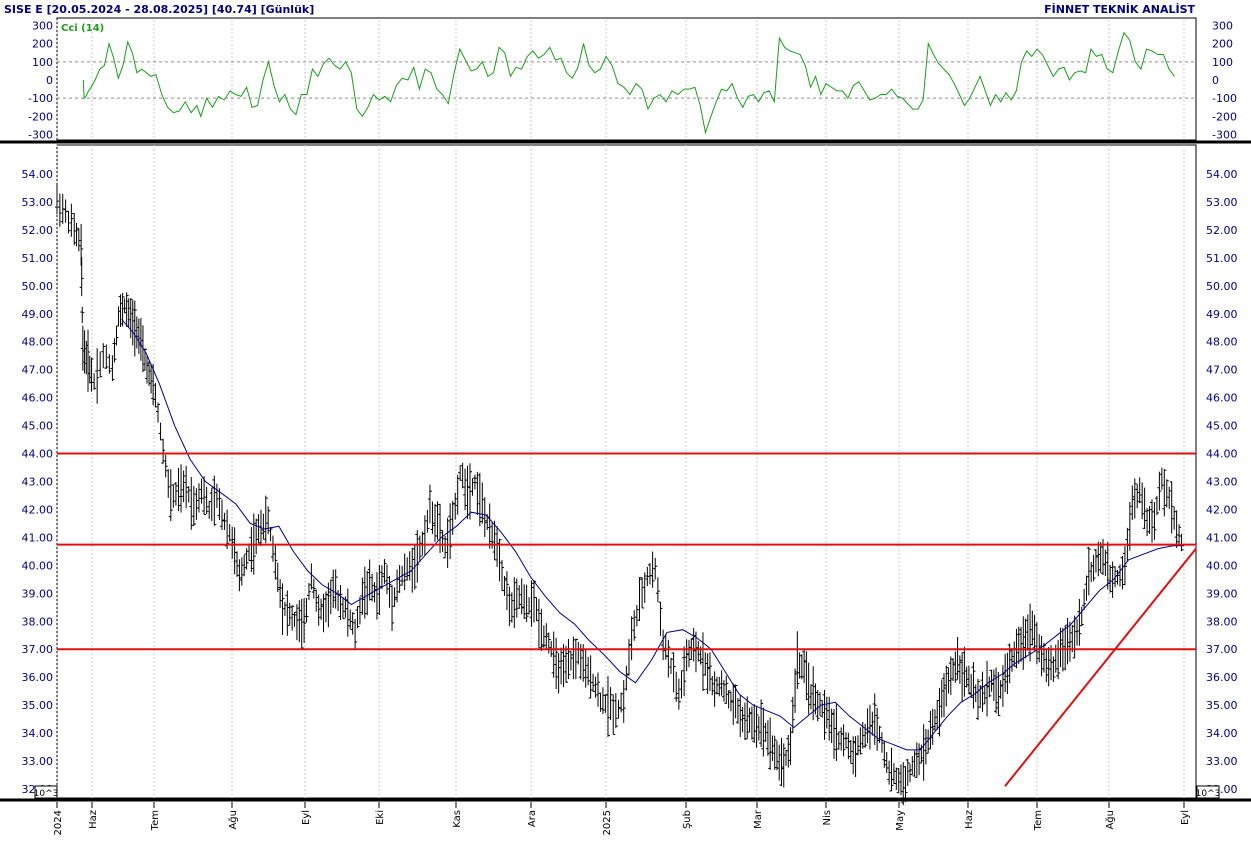  Describe the element at coordinates (38, 509) in the screenshot. I see `price-y-tick-label-left: 42.00` at that location.